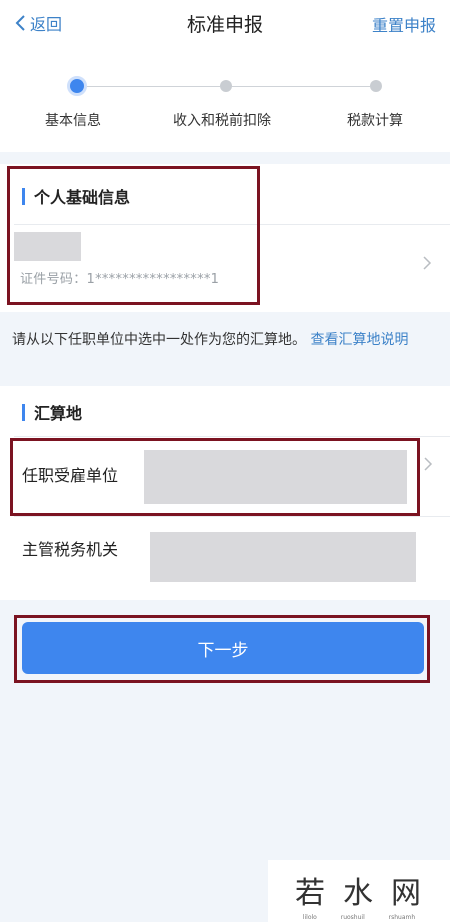 Image resolution: width=450 pixels, height=922 pixels. I want to click on watermark-subtext: lilolo ruoshuil rshuamh, so click(359, 917).